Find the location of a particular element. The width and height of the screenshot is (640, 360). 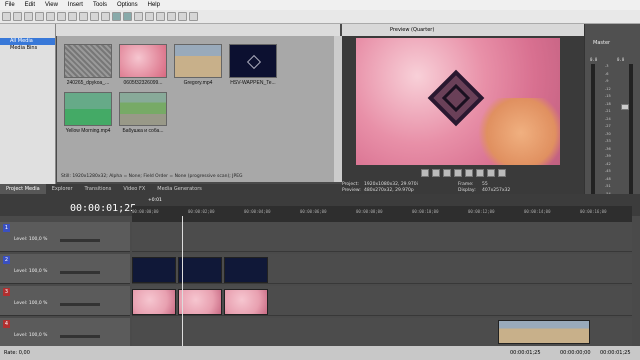

cut-icon is located at coordinates (61, 16).